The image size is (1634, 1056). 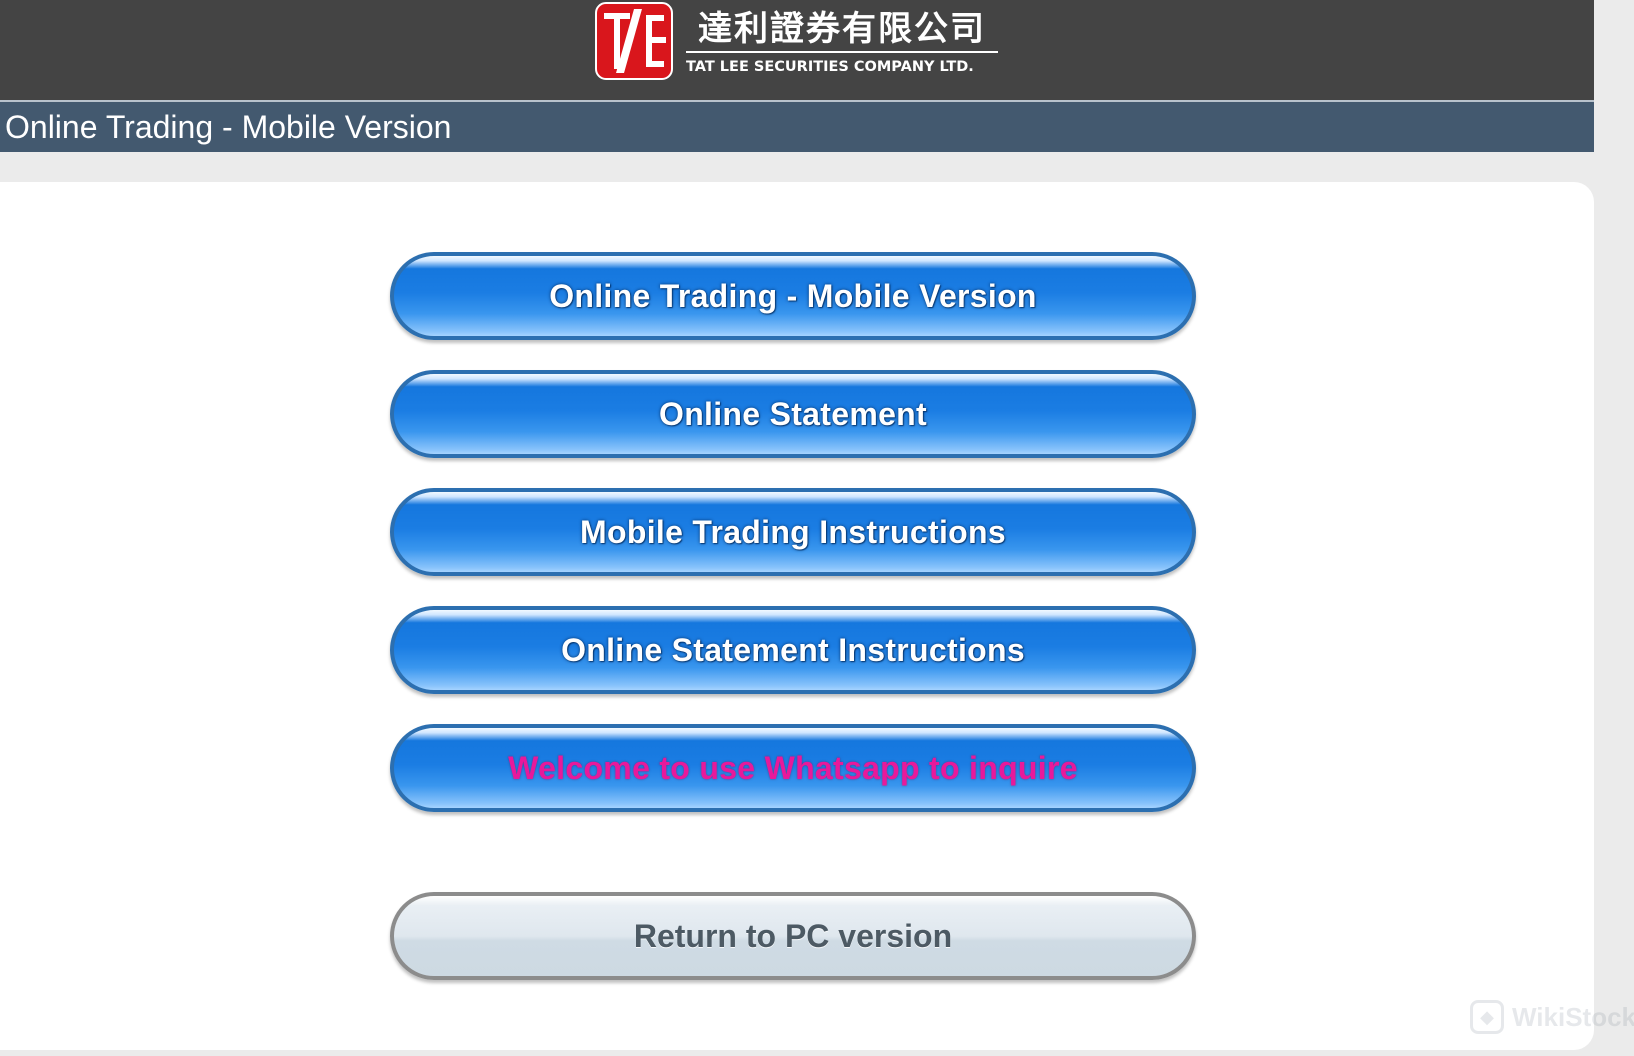 I want to click on whatsapp-inquiry-button: Welcome to use Whatsapp to inquire, so click(x=793, y=768).